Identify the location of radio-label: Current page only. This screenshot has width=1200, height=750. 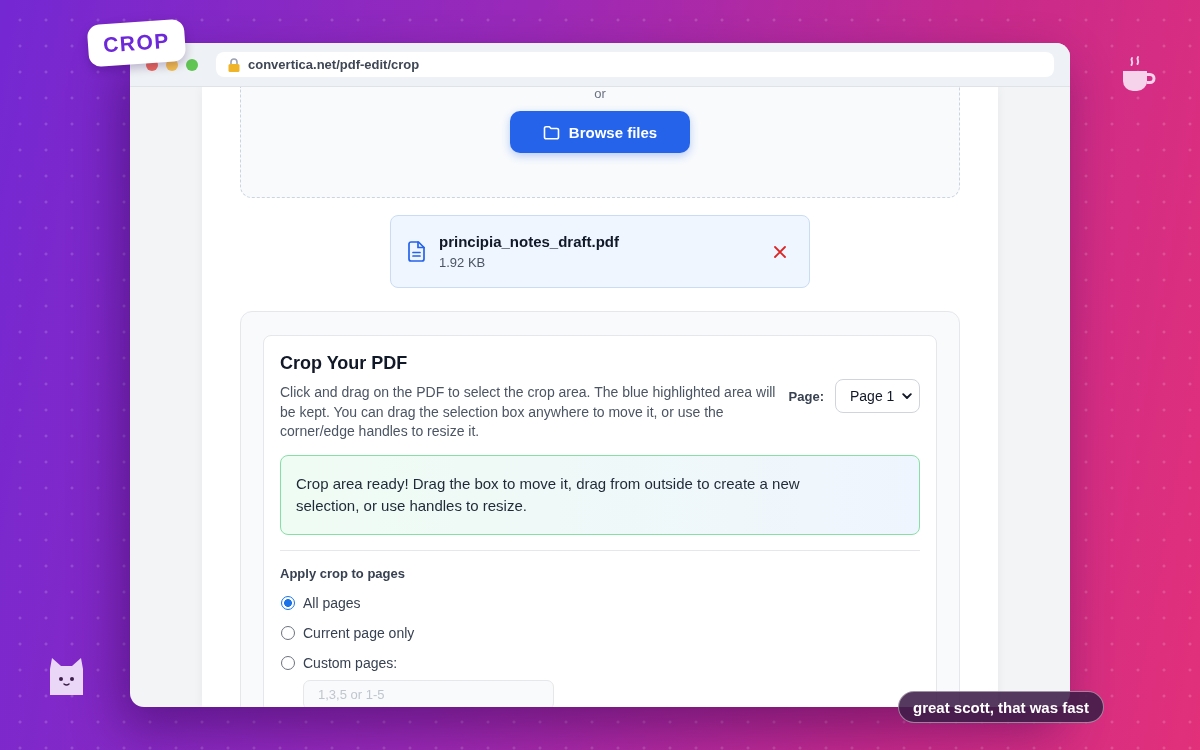
(359, 632).